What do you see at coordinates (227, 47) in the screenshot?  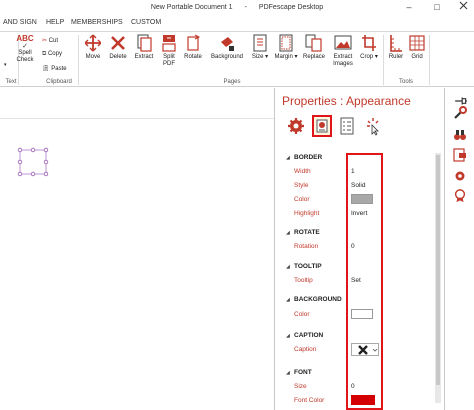 I see `background-button: Background` at bounding box center [227, 47].